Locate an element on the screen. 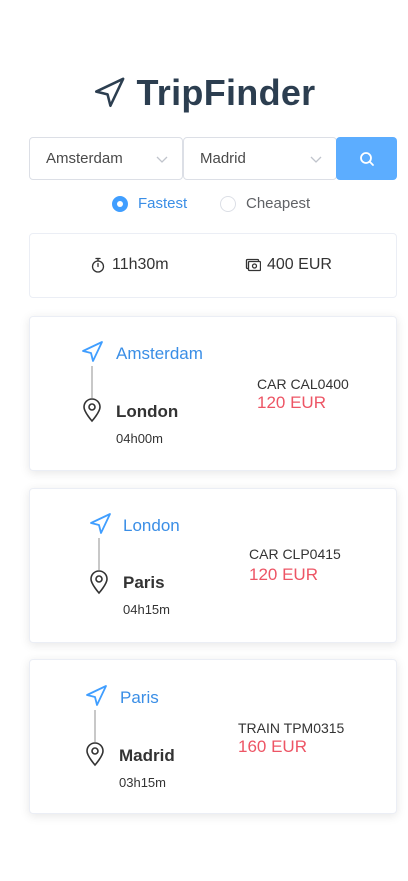  total-cost: 400 EUR is located at coordinates (288, 265).